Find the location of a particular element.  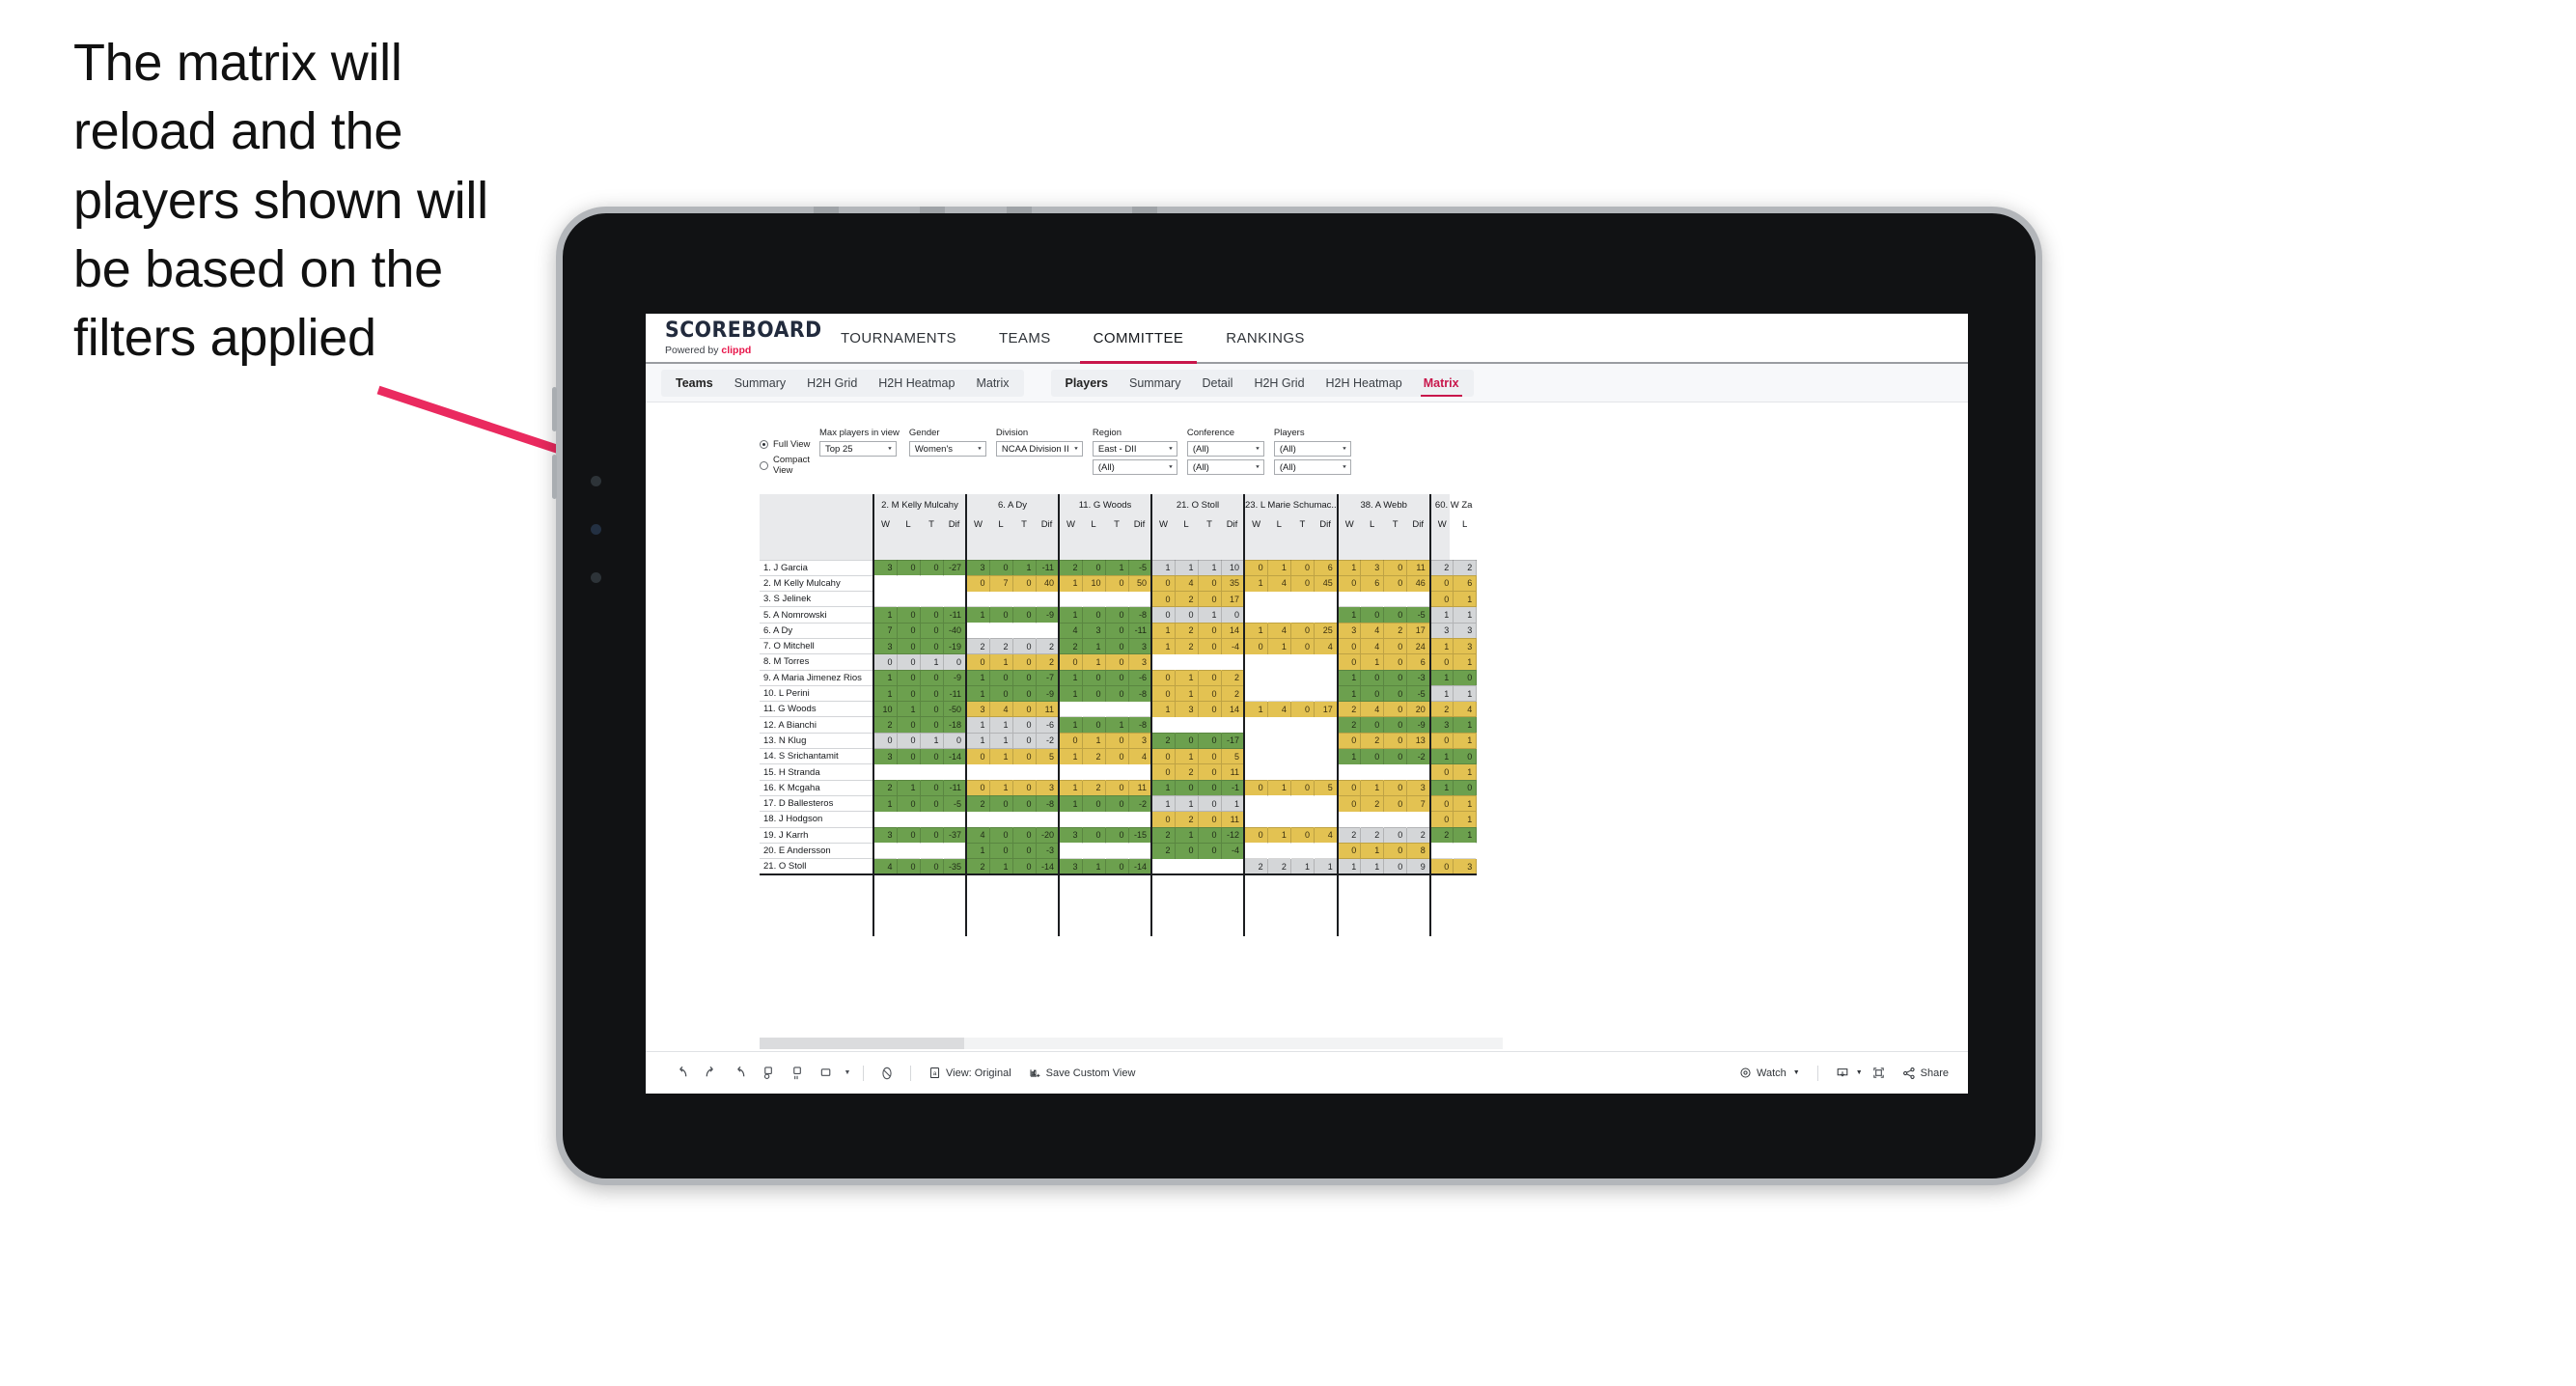

matrix-cell: -2 is located at coordinates (1418, 756).